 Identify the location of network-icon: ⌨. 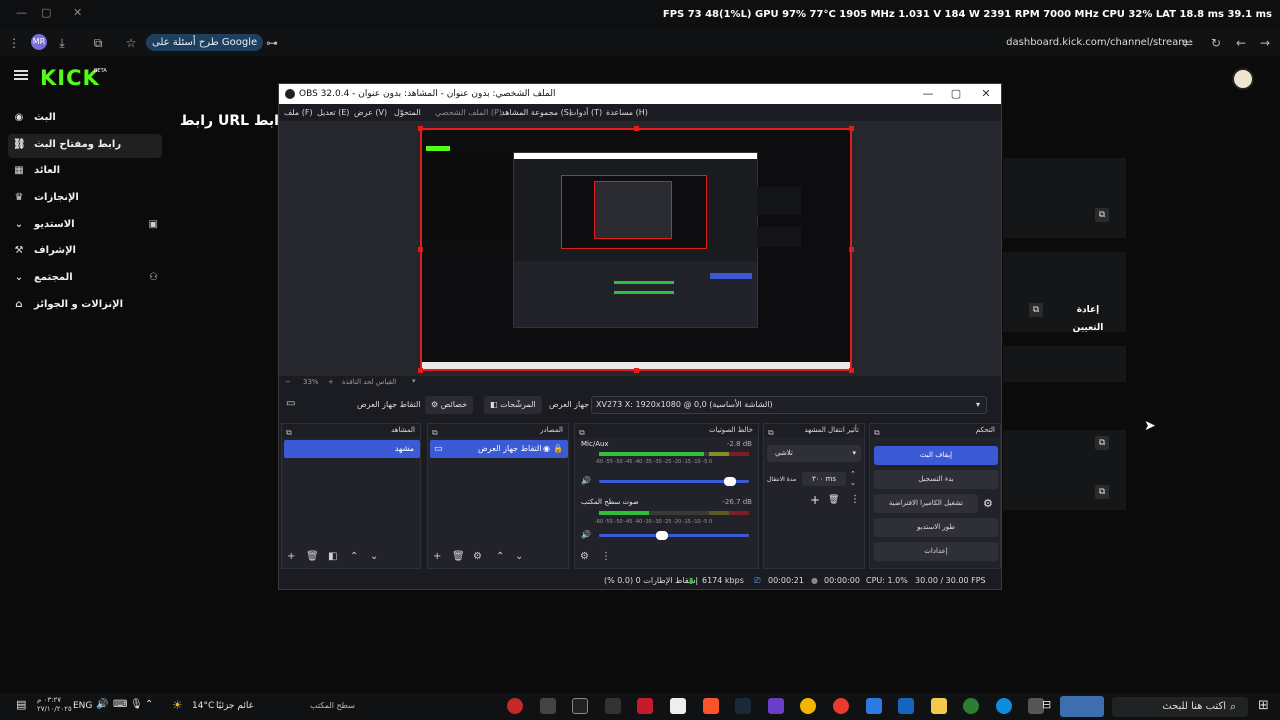
(120, 704).